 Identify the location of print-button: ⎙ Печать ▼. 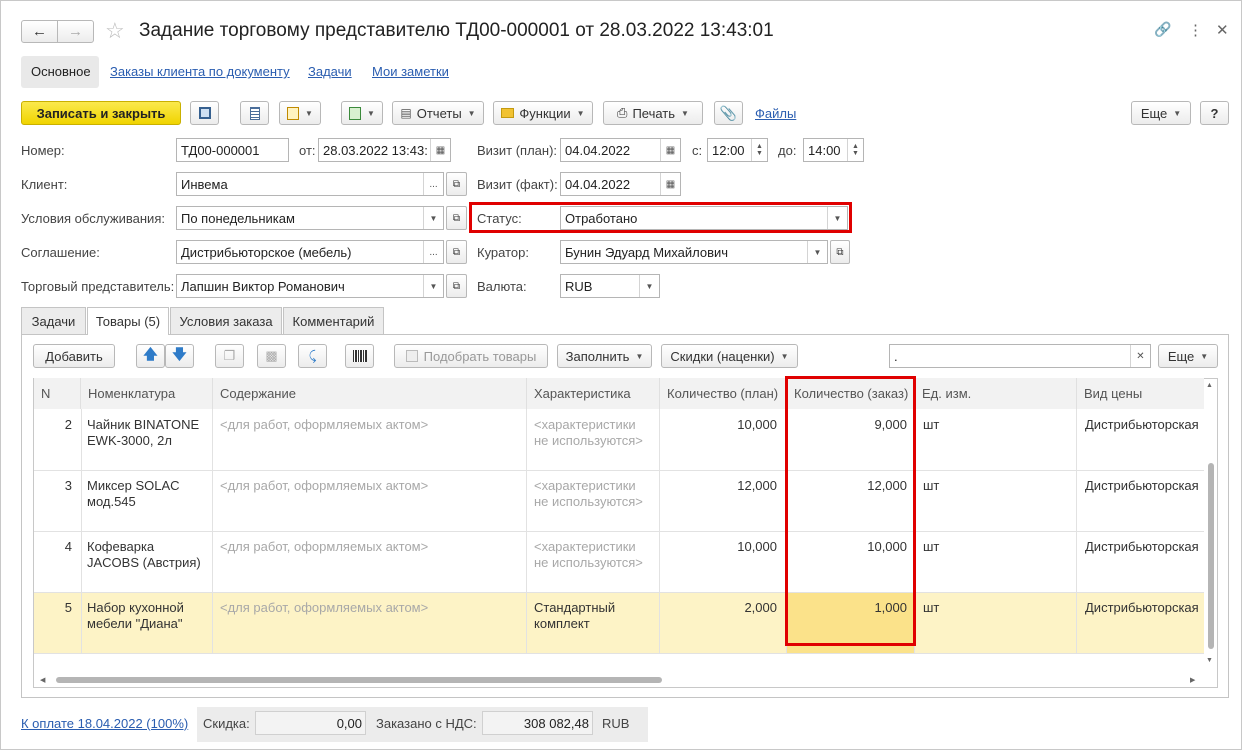
(653, 113).